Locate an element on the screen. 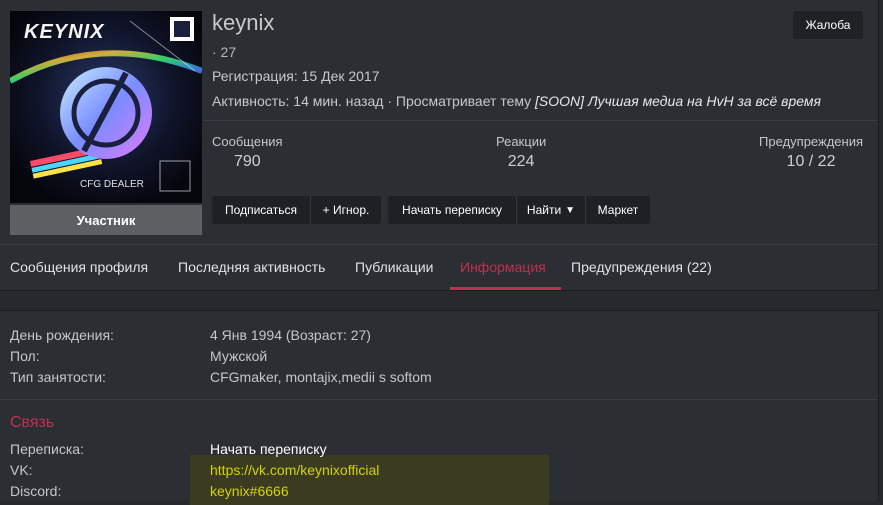 The width and height of the screenshot is (883, 505). header-divider is located at coordinates (541, 120).